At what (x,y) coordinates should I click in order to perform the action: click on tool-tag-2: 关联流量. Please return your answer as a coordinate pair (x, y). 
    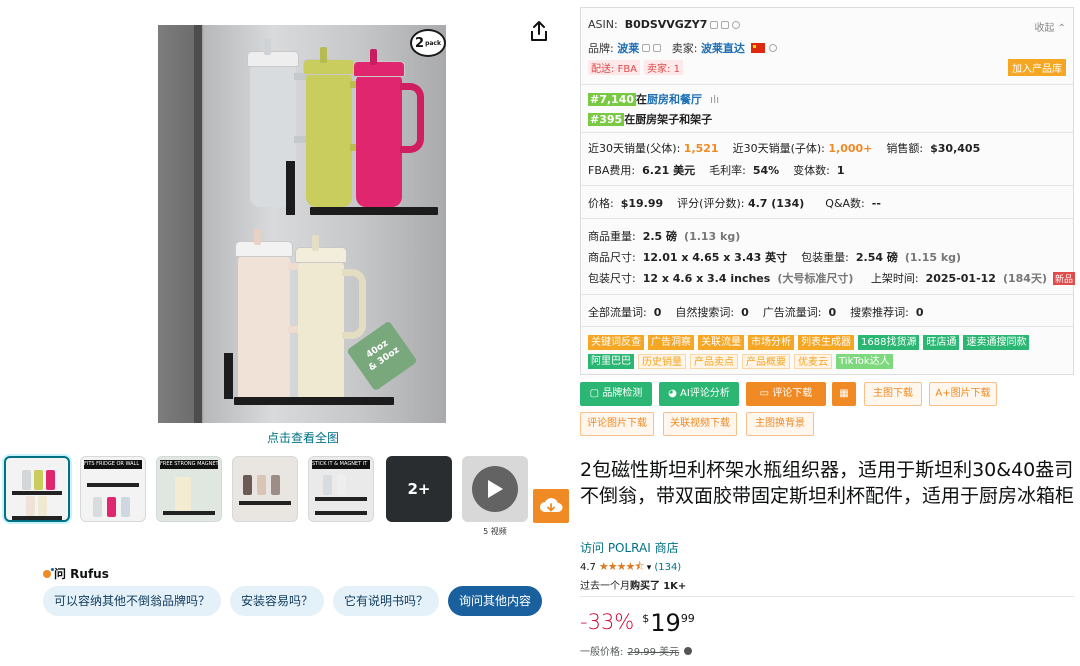
    Looking at the image, I should click on (721, 342).